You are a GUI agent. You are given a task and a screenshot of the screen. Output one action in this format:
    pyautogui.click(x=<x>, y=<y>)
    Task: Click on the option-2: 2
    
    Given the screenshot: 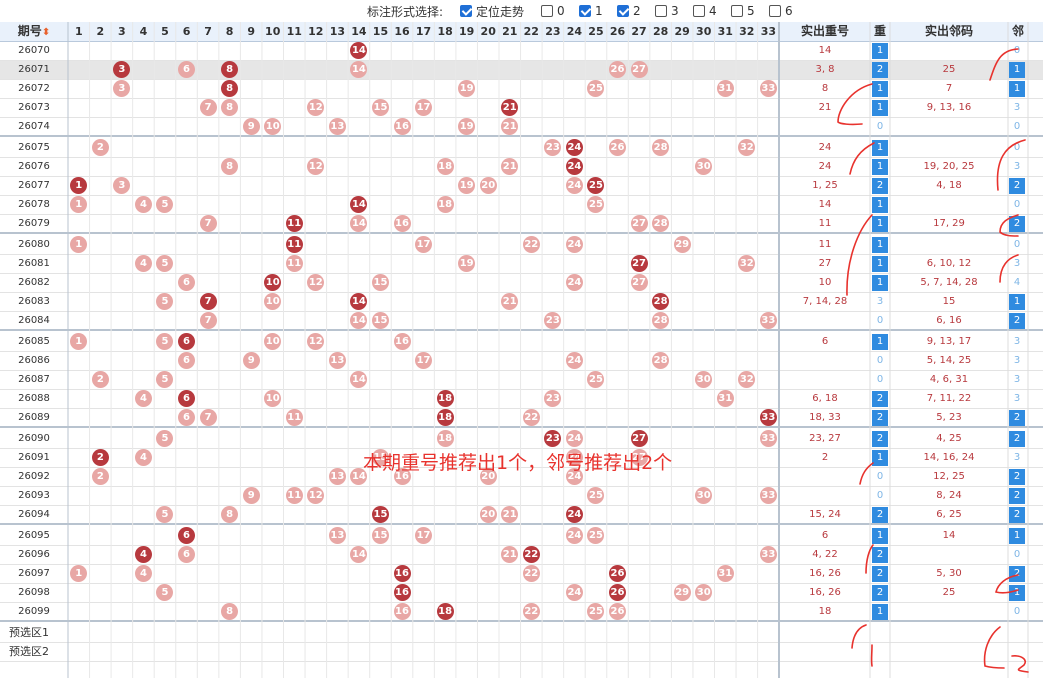 What is the action you would take?
    pyautogui.click(x=629, y=11)
    